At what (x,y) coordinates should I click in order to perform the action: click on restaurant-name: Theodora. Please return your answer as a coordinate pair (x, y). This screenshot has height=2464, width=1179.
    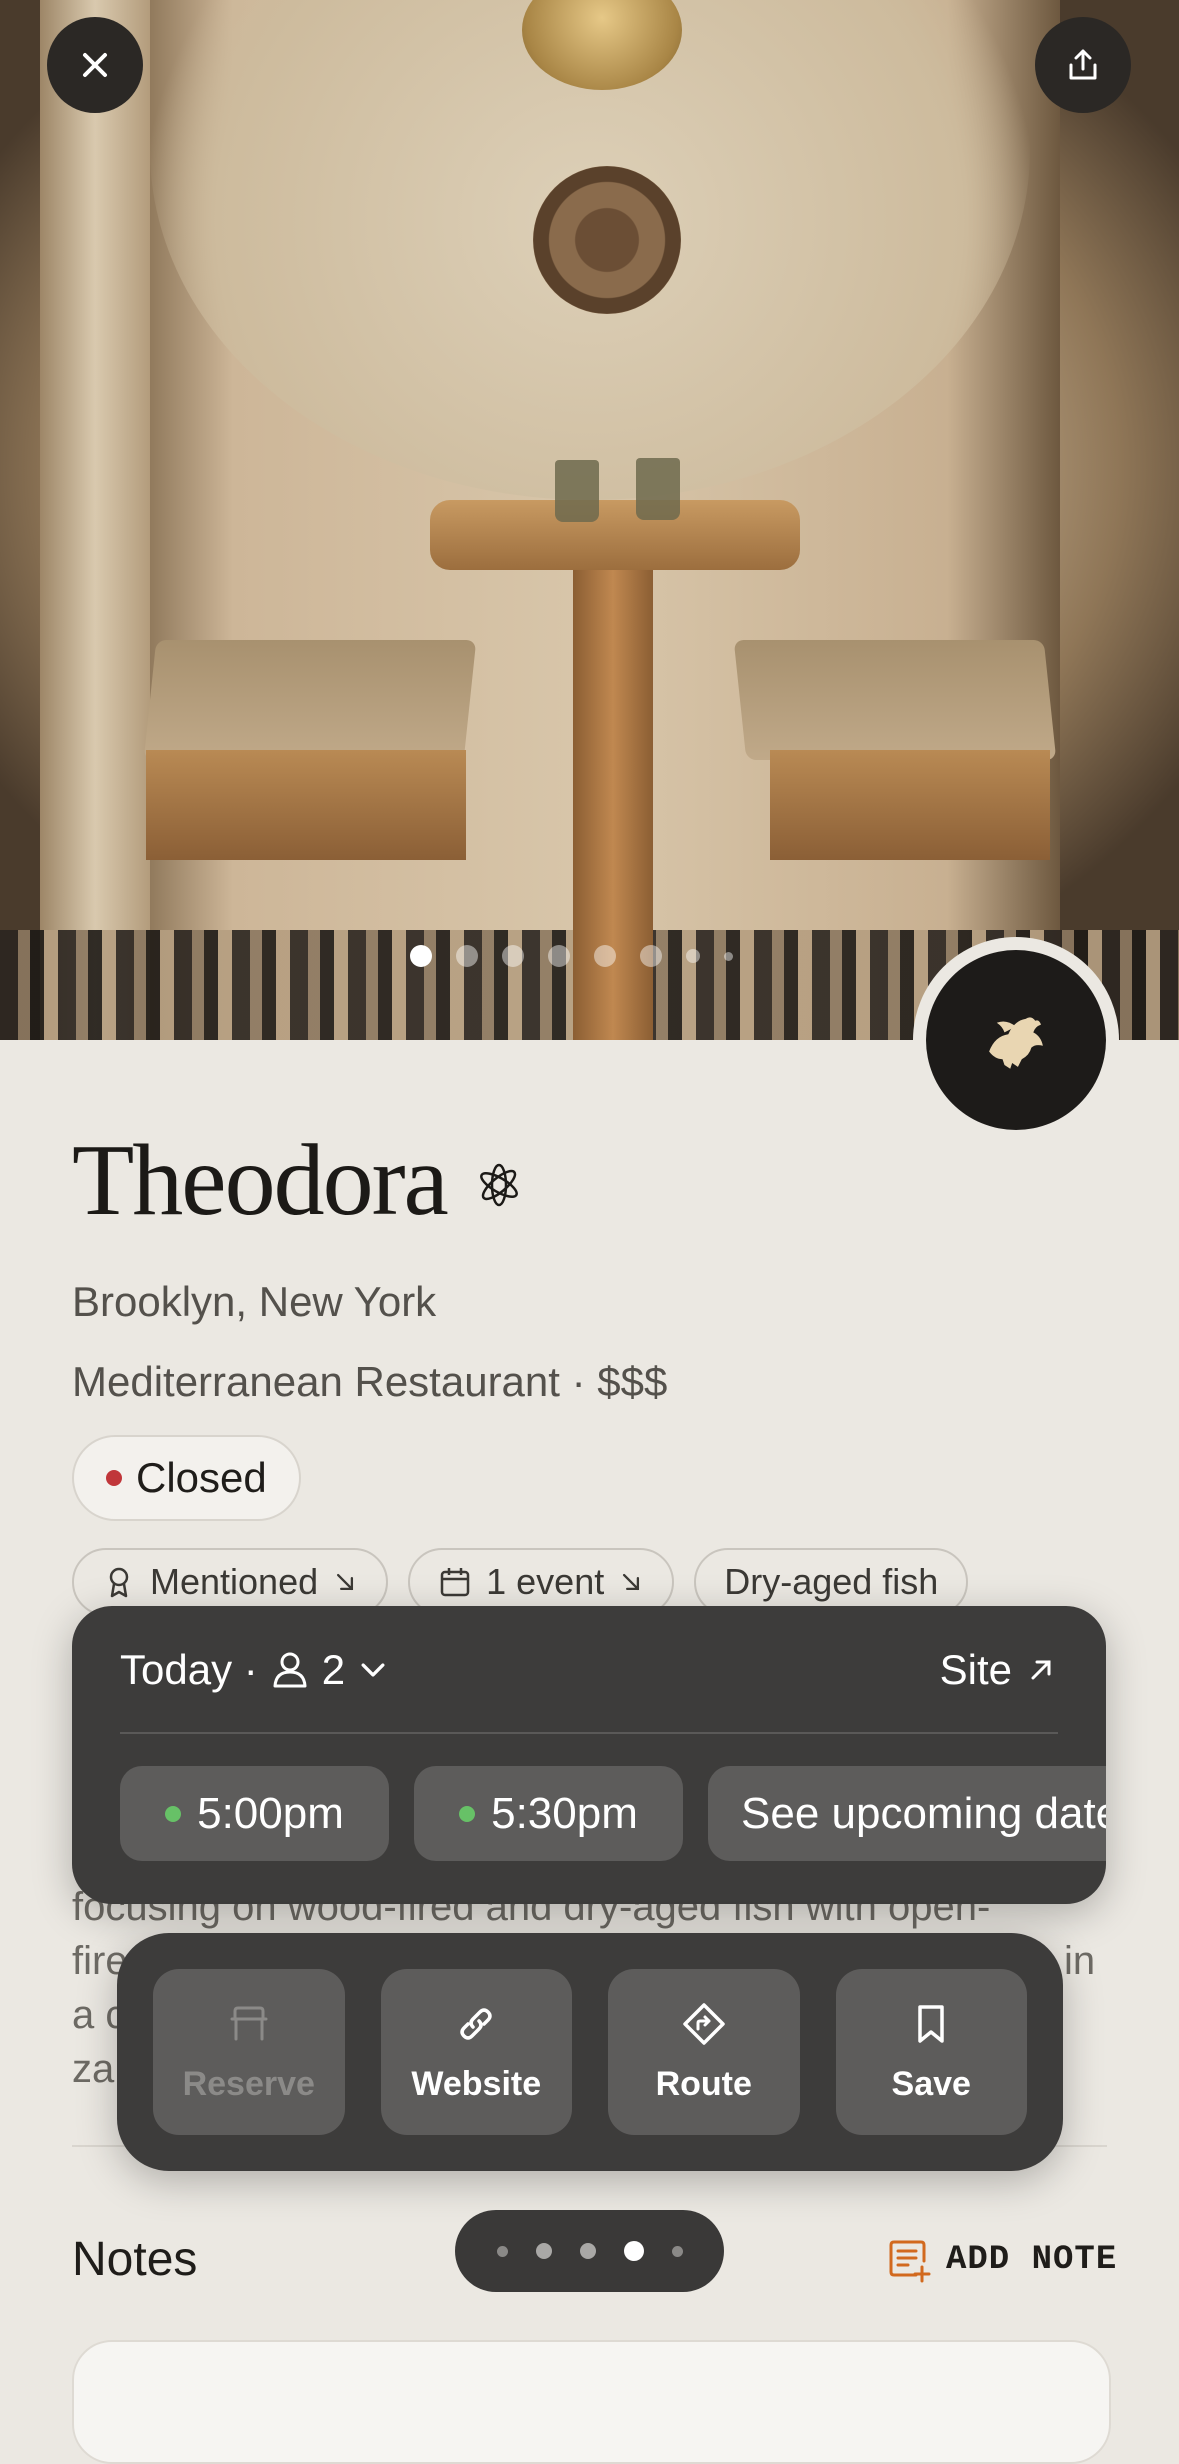
    Looking at the image, I should click on (260, 1180).